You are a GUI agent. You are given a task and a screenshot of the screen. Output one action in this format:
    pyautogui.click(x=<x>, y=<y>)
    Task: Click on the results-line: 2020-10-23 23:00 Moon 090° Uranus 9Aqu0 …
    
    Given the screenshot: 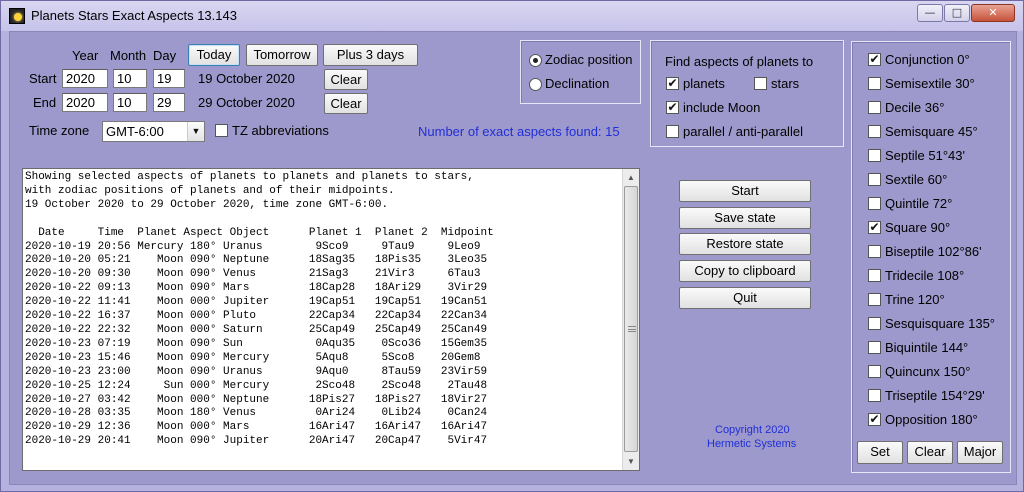 What is the action you would take?
    pyautogui.click(x=256, y=371)
    